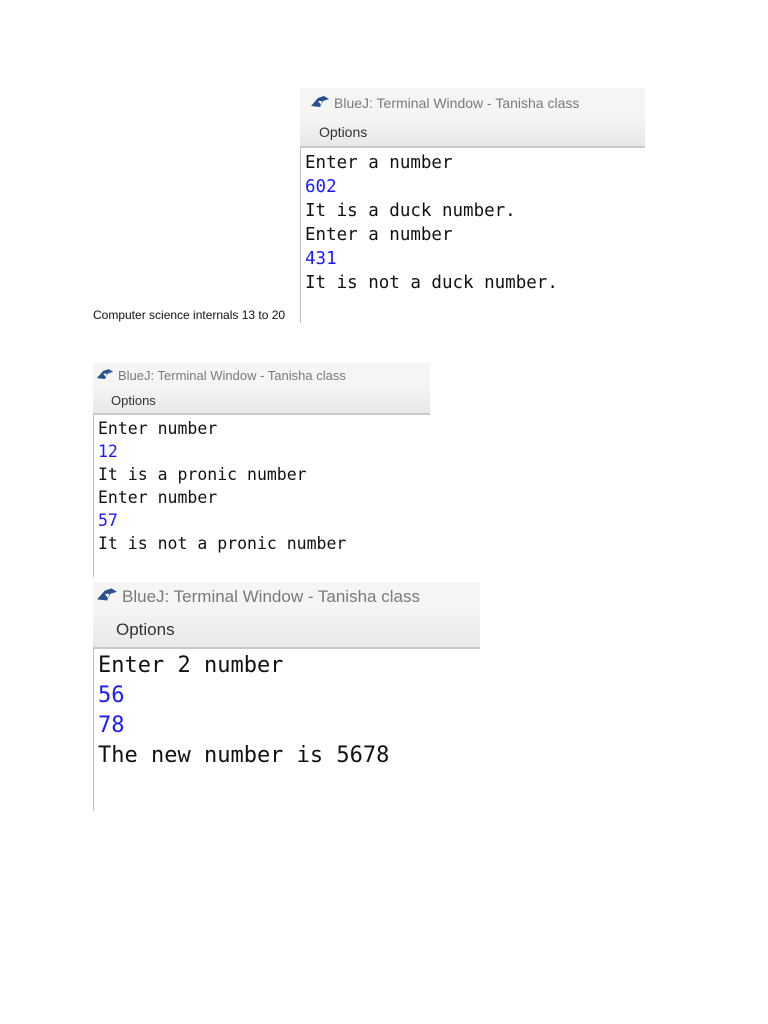 The height and width of the screenshot is (1024, 768). What do you see at coordinates (321, 259) in the screenshot?
I see `input-line: 431` at bounding box center [321, 259].